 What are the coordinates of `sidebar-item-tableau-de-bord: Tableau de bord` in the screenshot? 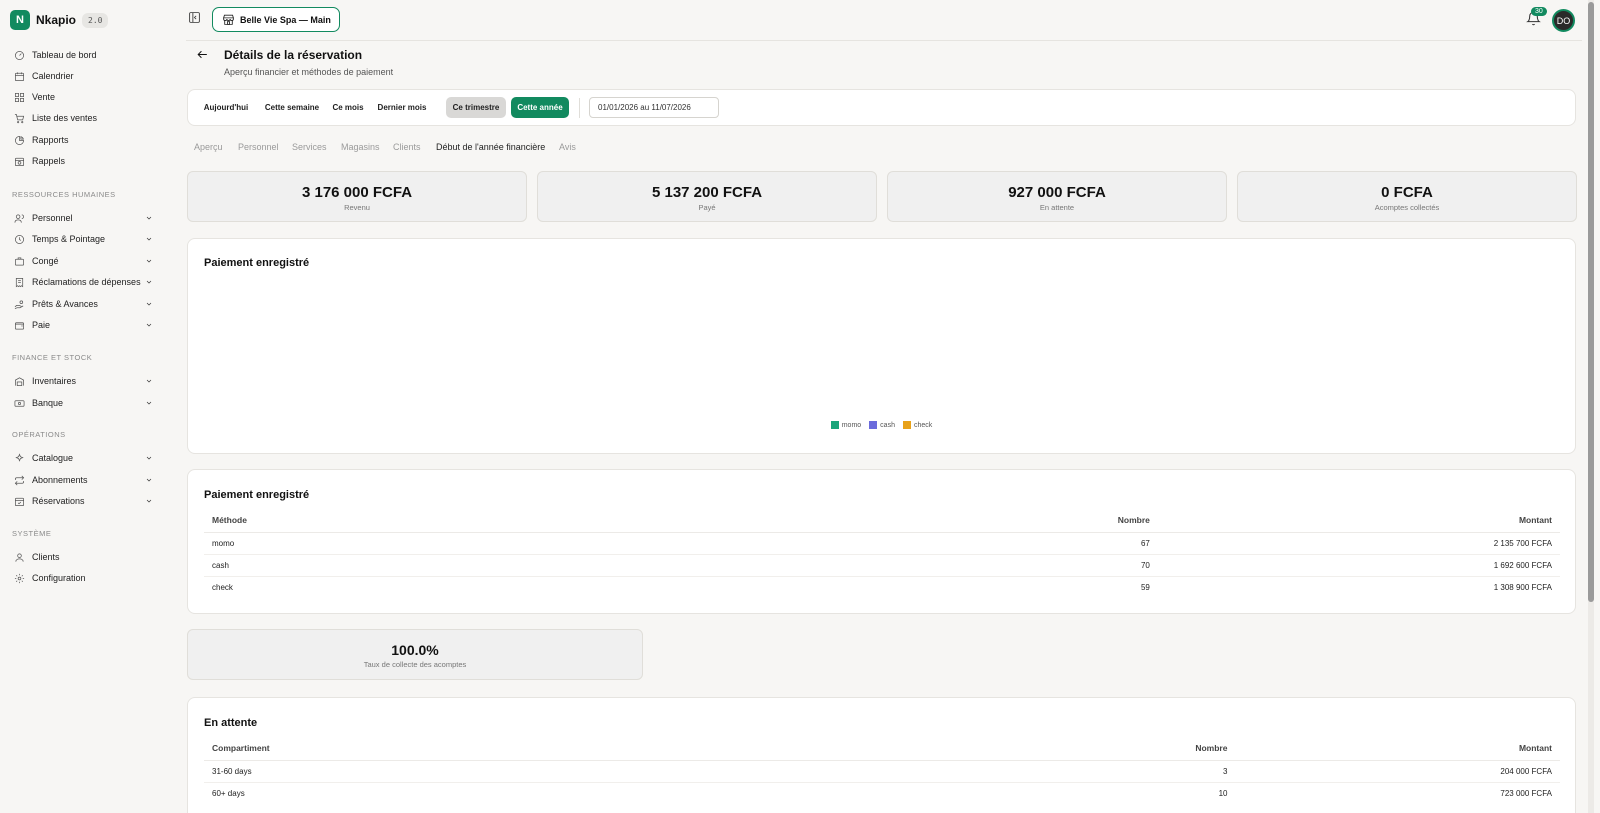 It's located at (83, 55).